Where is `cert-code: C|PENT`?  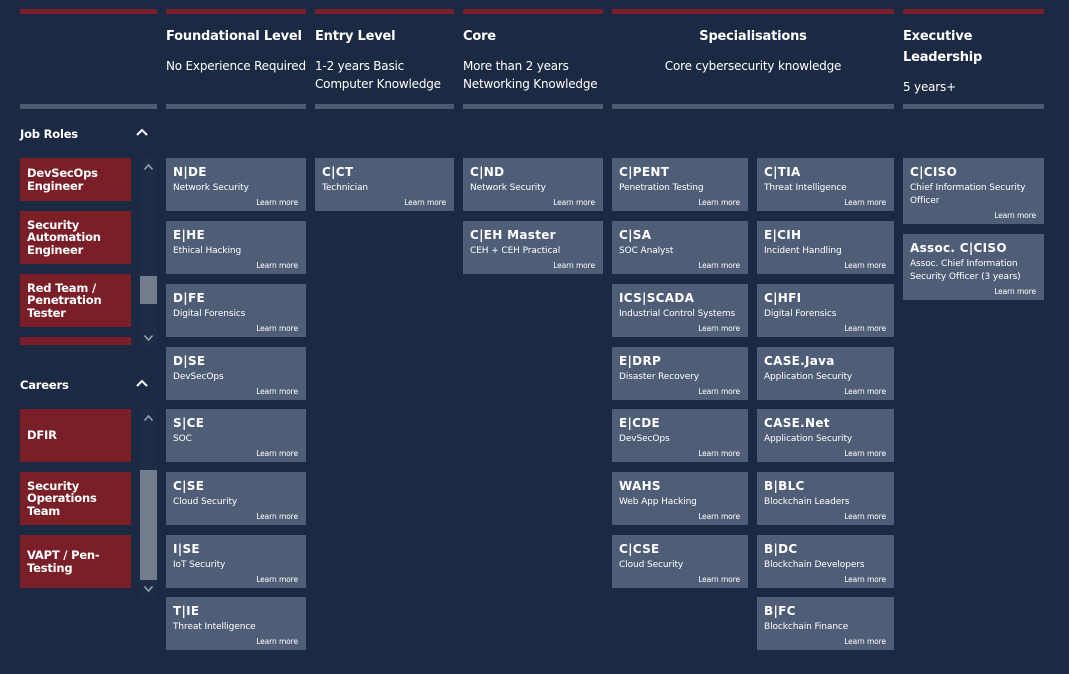 cert-code: C|PENT is located at coordinates (644, 172).